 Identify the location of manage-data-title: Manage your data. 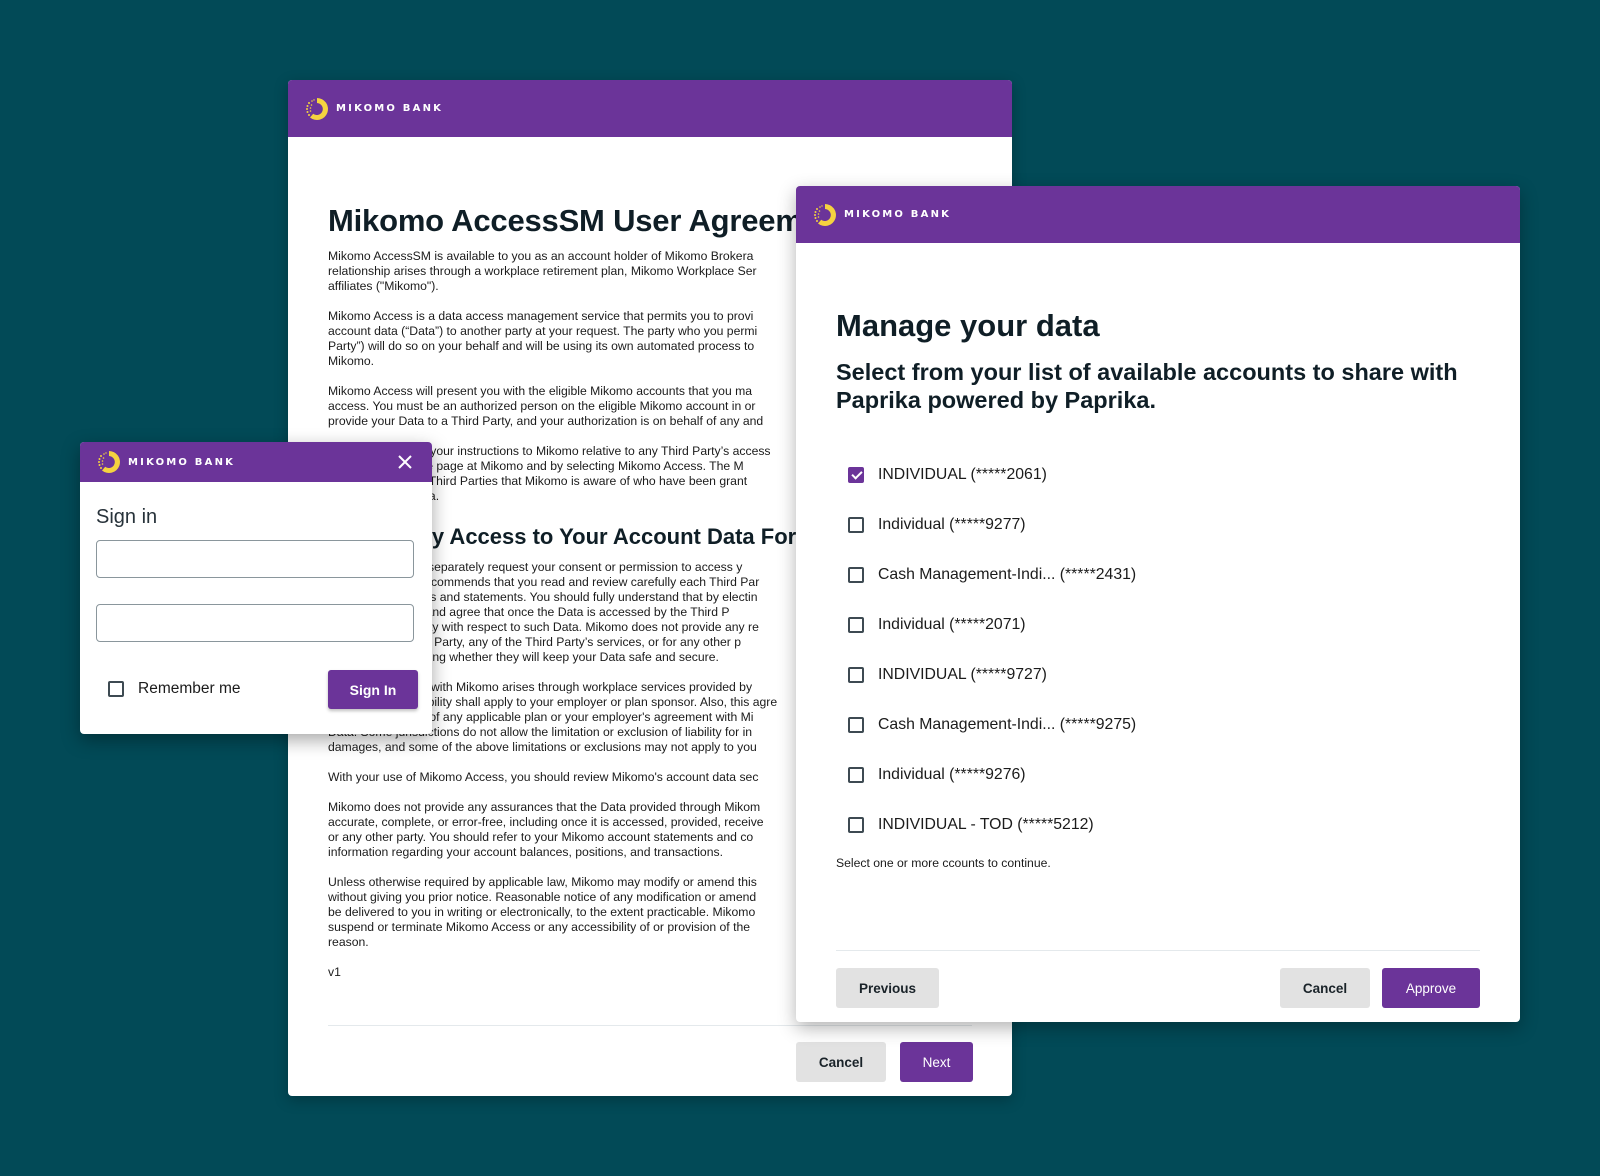
(968, 325).